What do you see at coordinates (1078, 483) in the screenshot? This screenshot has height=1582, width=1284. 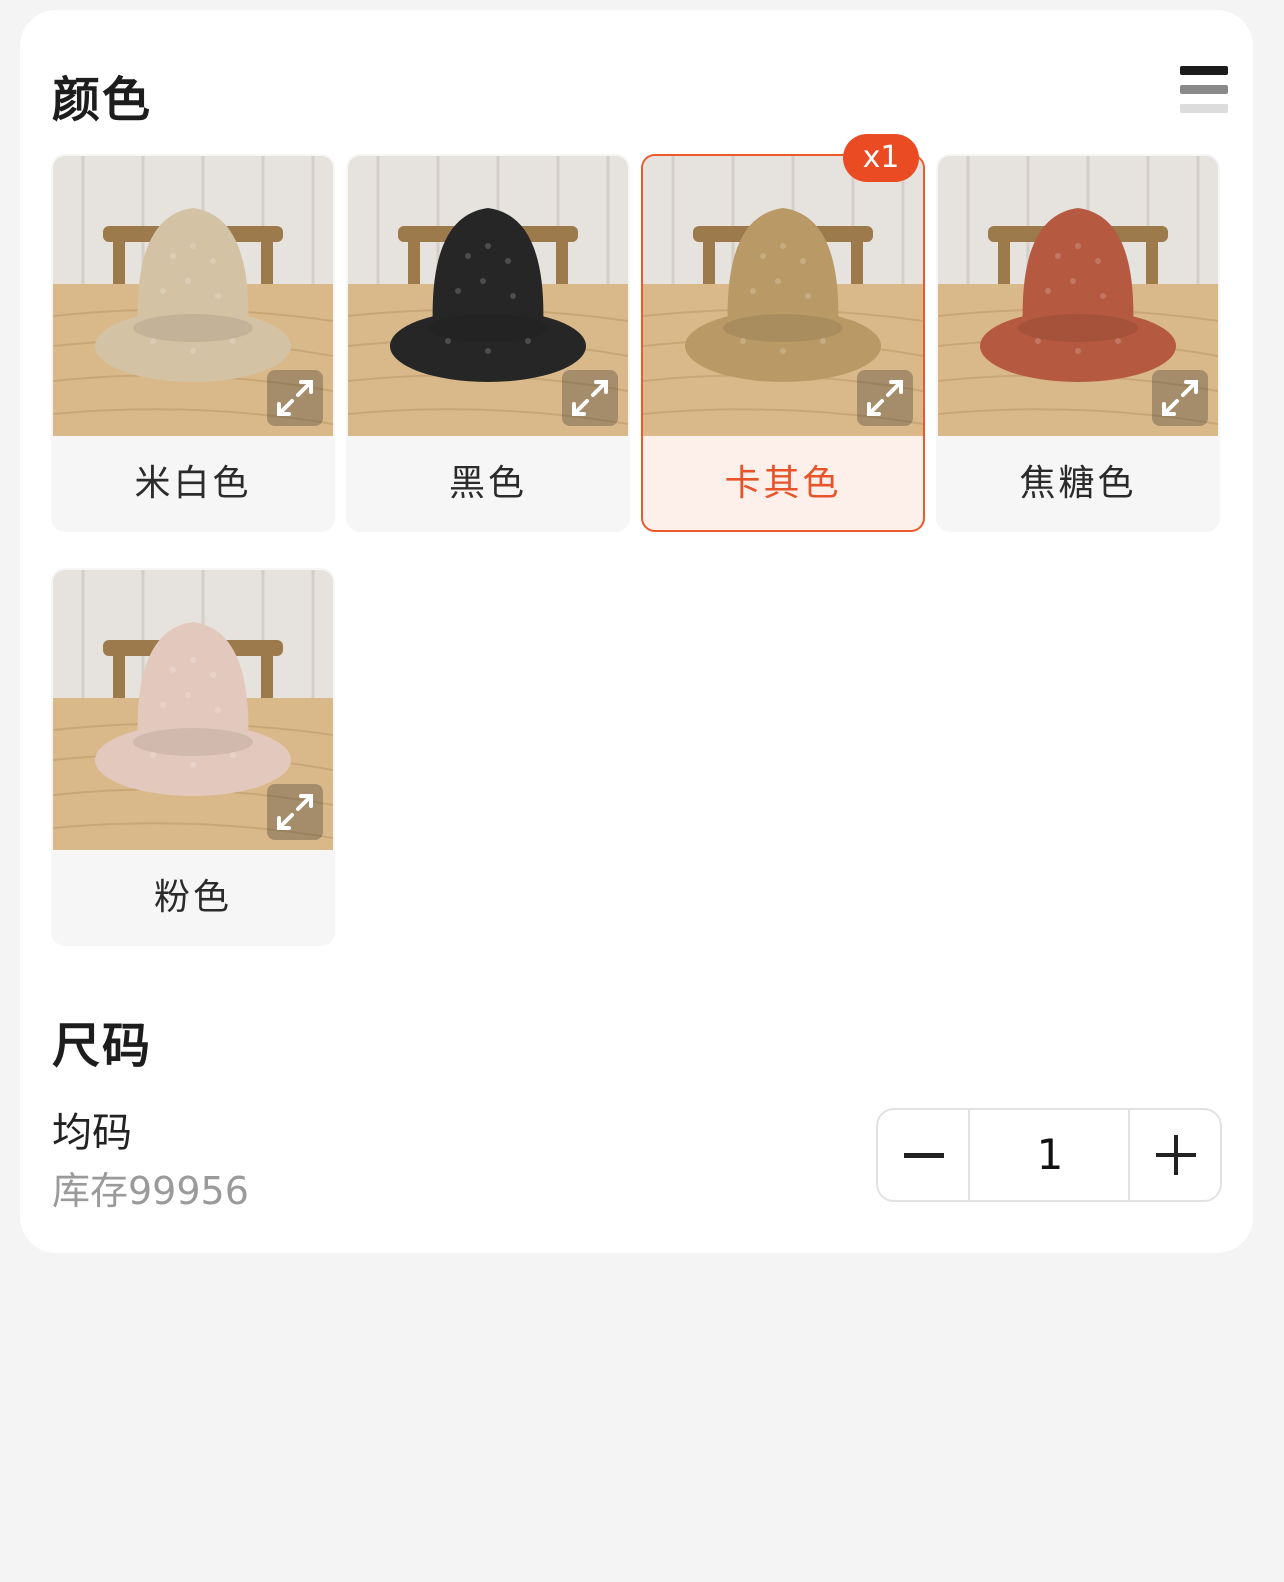 I see `color-option-label: 焦糖色` at bounding box center [1078, 483].